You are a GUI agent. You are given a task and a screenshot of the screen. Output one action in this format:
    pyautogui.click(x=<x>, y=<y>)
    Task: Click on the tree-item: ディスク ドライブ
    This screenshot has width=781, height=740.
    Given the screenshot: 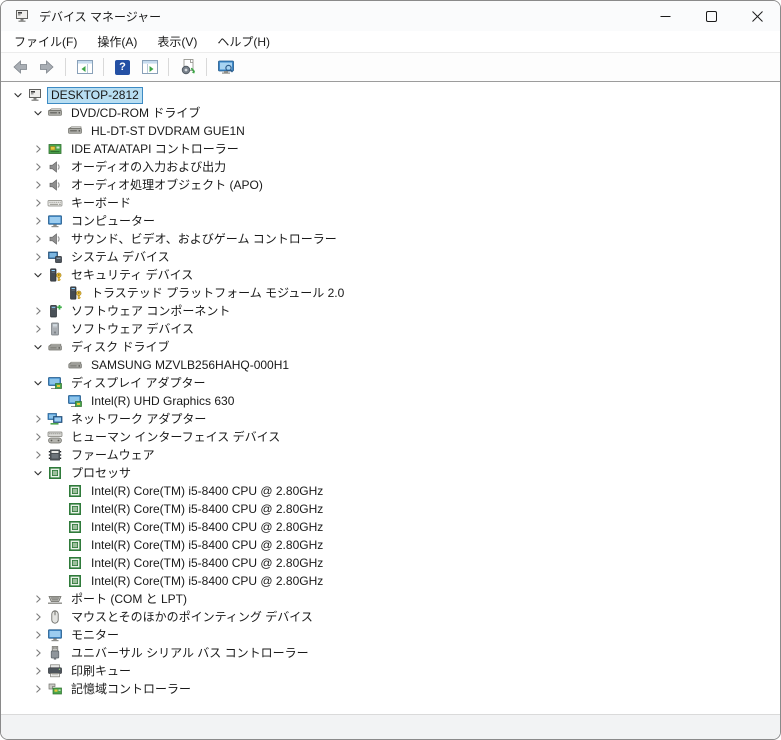 What is the action you would take?
    pyautogui.click(x=390, y=347)
    